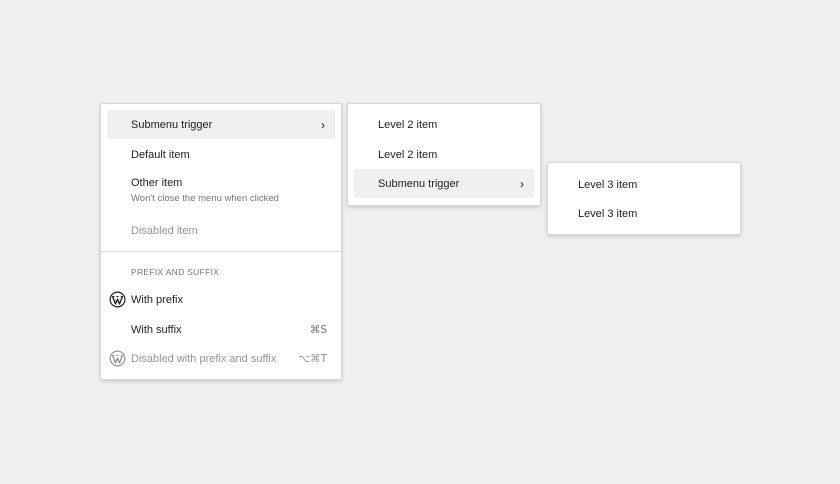 This screenshot has height=484, width=840. I want to click on disabled-prefix-suffix-item: Disabled with prefix and suffix ⌥⌘T, so click(221, 358).